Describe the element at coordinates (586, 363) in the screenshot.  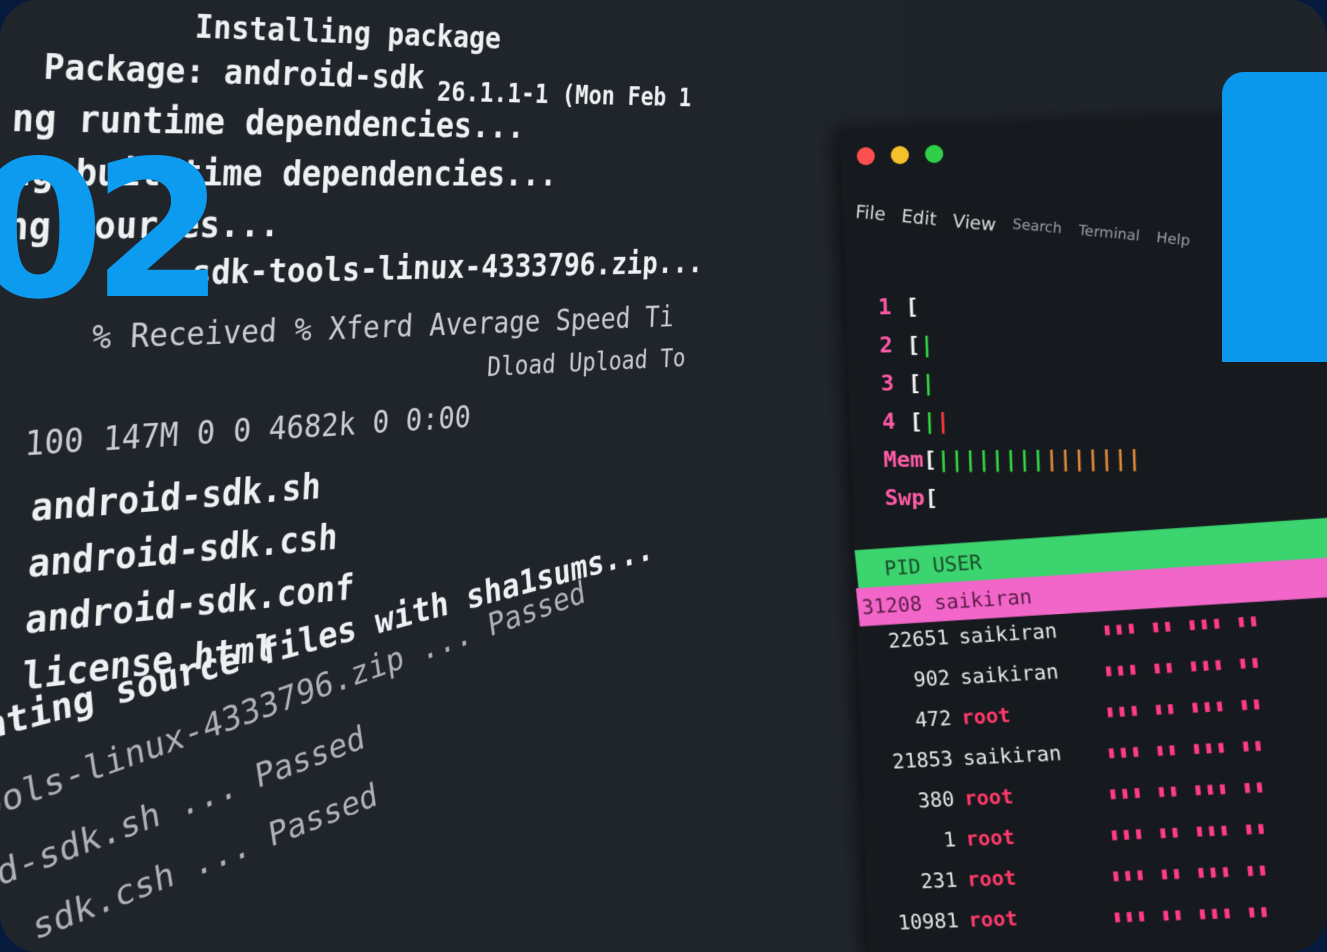
I see `terminal-line: Dload Upload To` at that location.